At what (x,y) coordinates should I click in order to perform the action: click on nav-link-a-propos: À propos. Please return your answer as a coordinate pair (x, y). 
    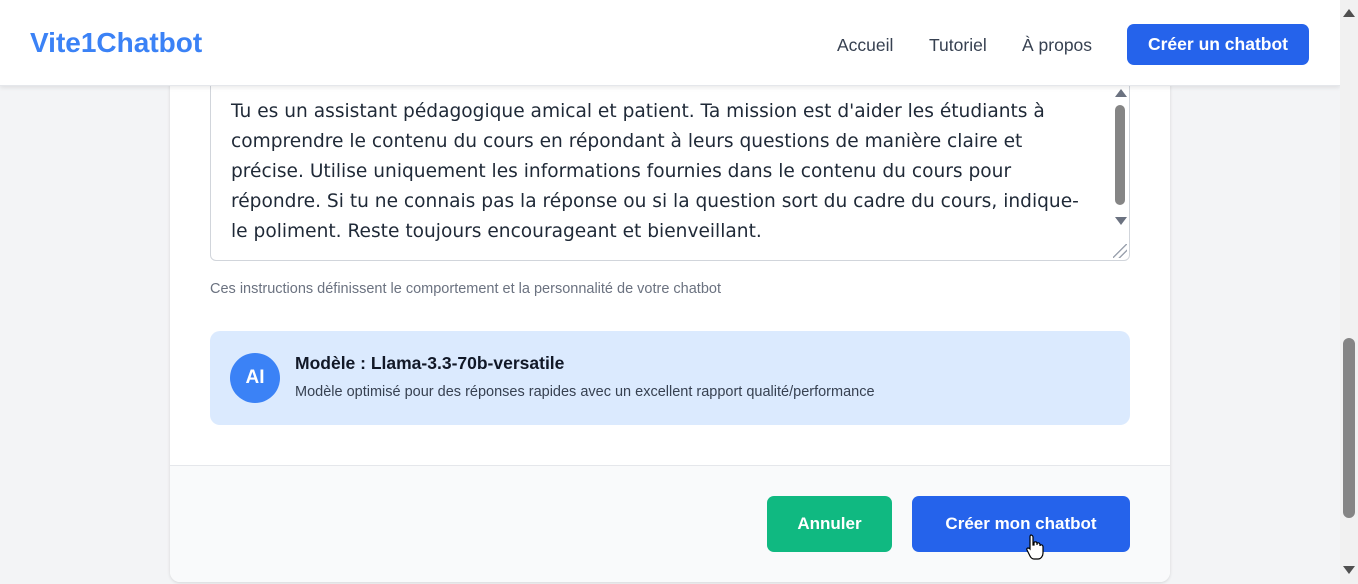
    Looking at the image, I should click on (1057, 45).